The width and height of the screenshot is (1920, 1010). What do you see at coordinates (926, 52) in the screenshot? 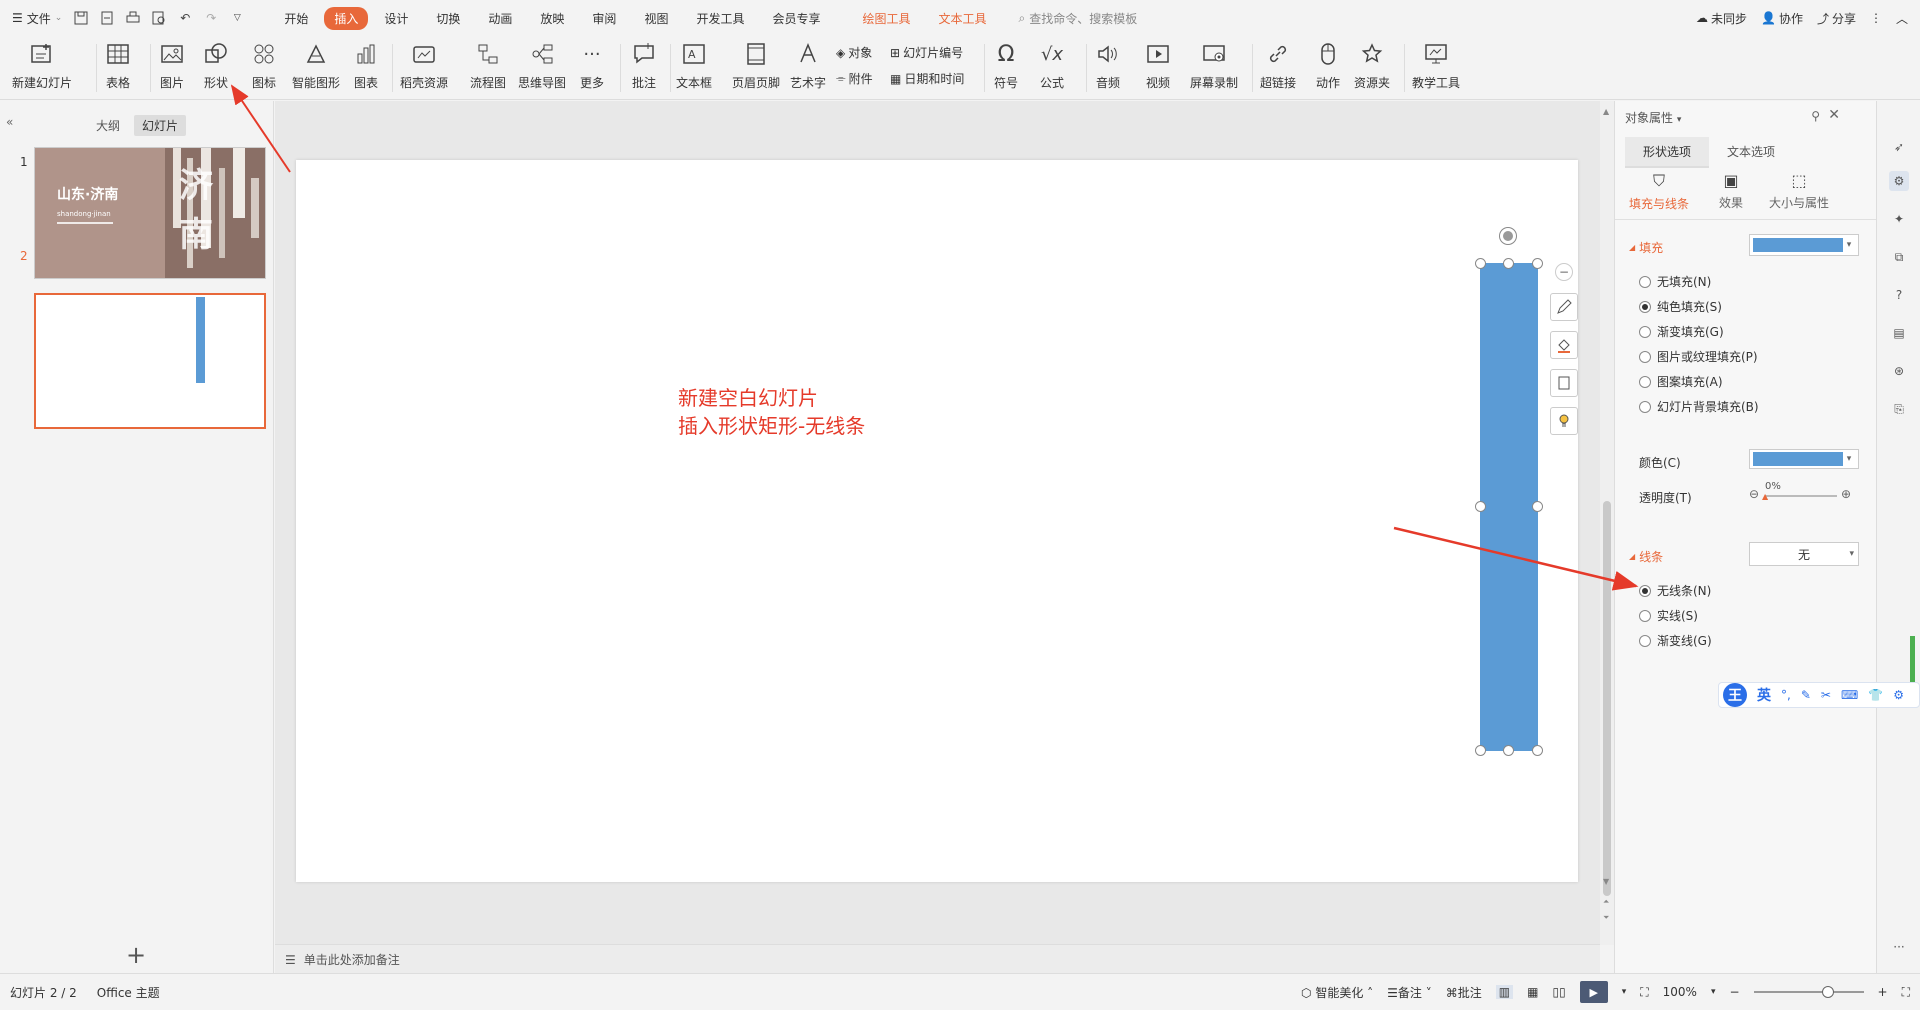
I see `slide-number-button: ⊞ 幻灯片编号` at bounding box center [926, 52].